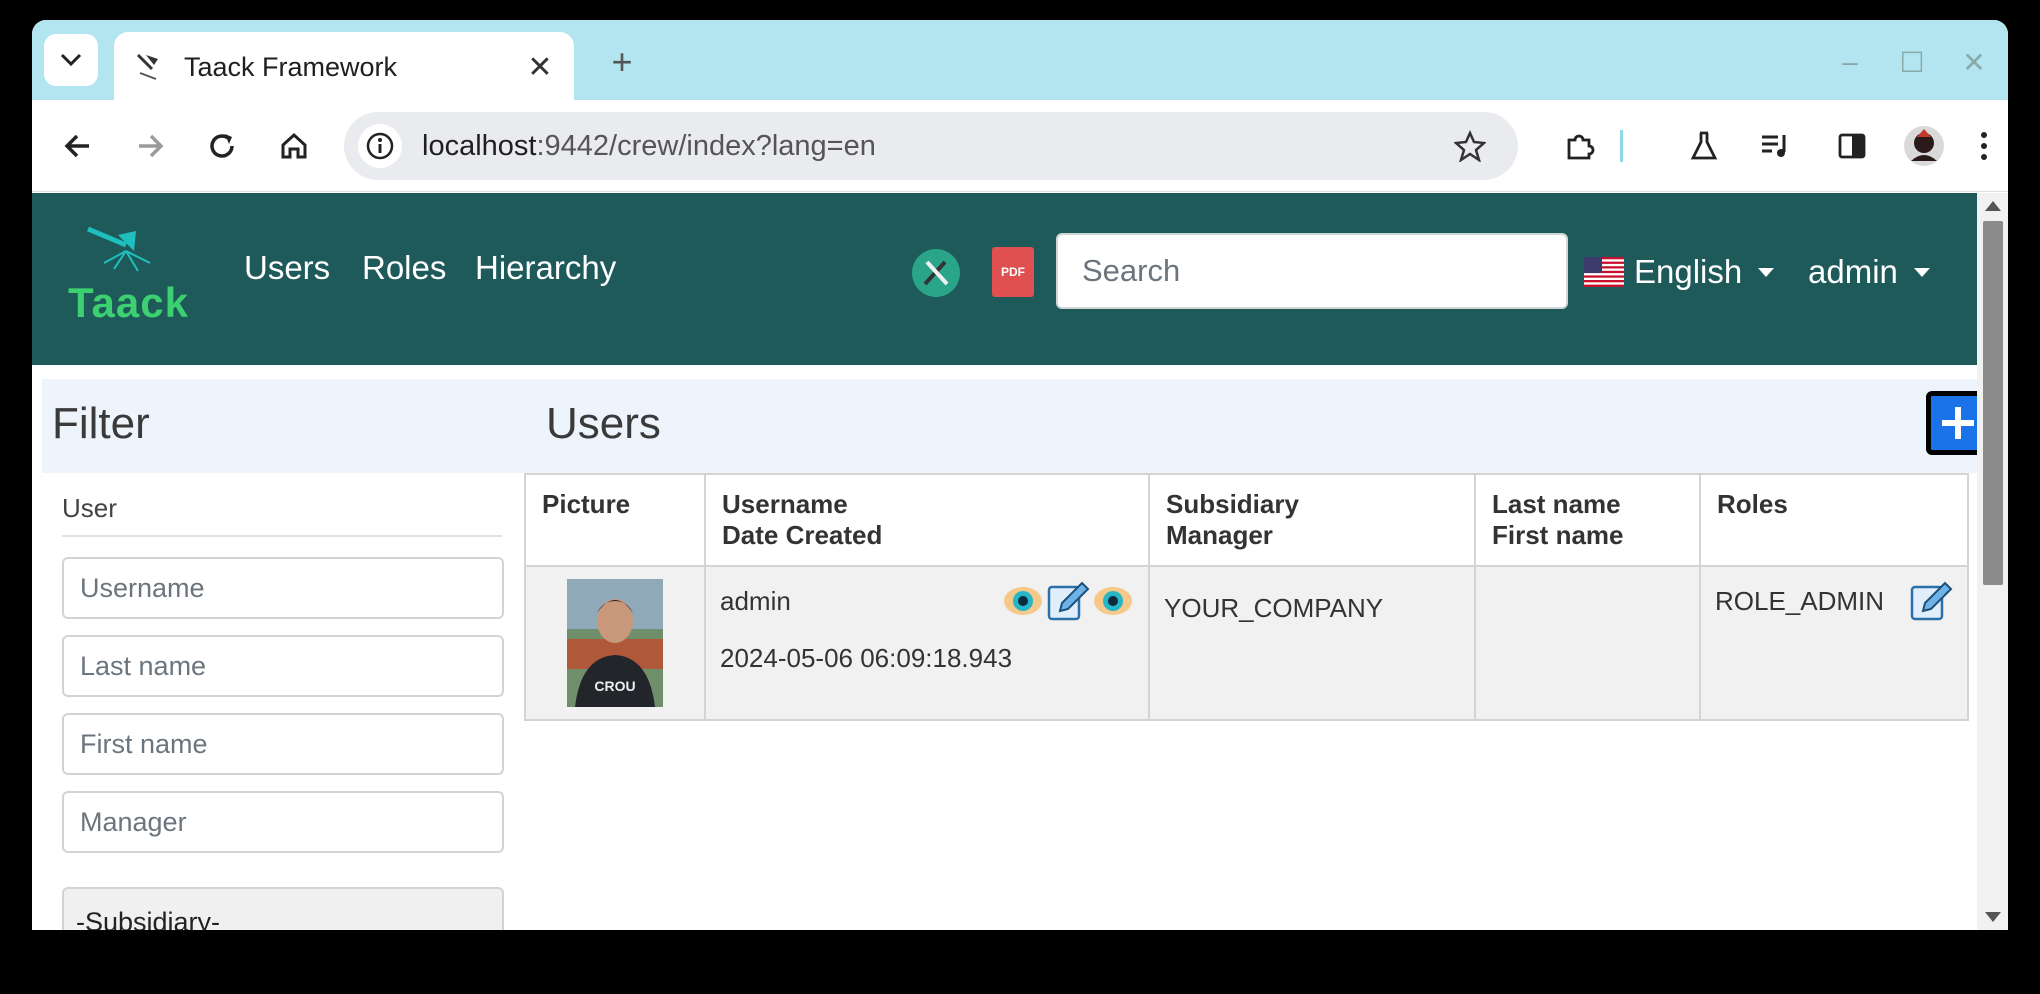 Image resolution: width=2040 pixels, height=994 pixels. What do you see at coordinates (1020, 61) in the screenshot?
I see `tab-strip: Taack Framework ✕ + – ☐ ✕` at bounding box center [1020, 61].